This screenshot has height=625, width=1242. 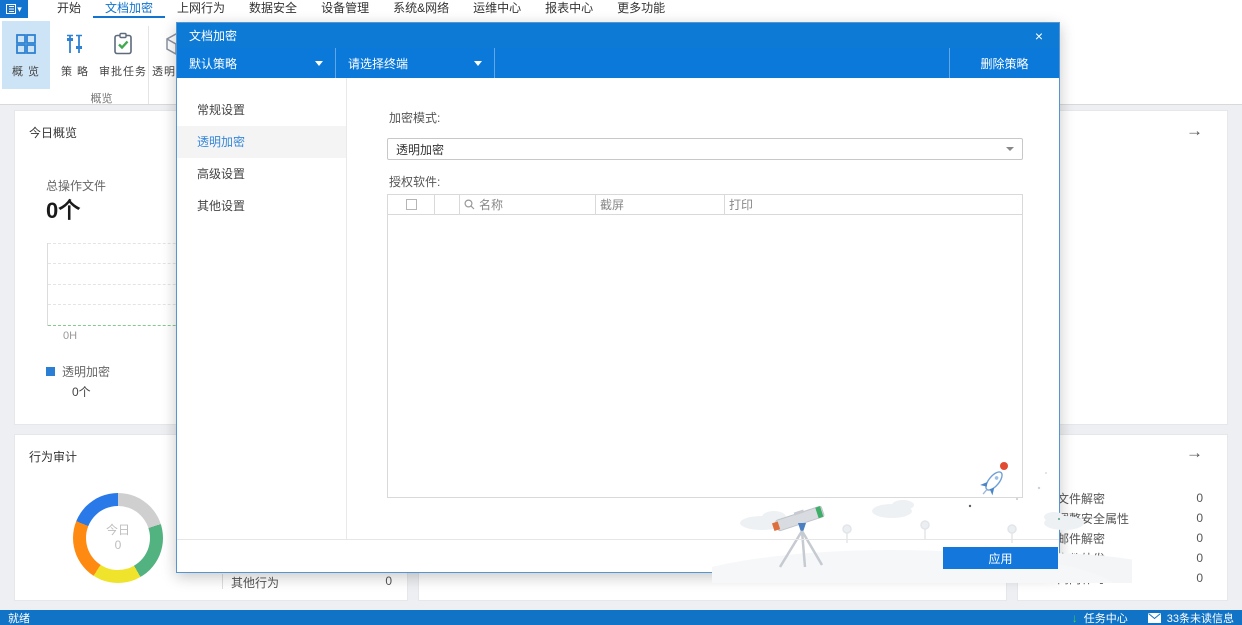 I want to click on mail-icon, so click(x=1154, y=617).